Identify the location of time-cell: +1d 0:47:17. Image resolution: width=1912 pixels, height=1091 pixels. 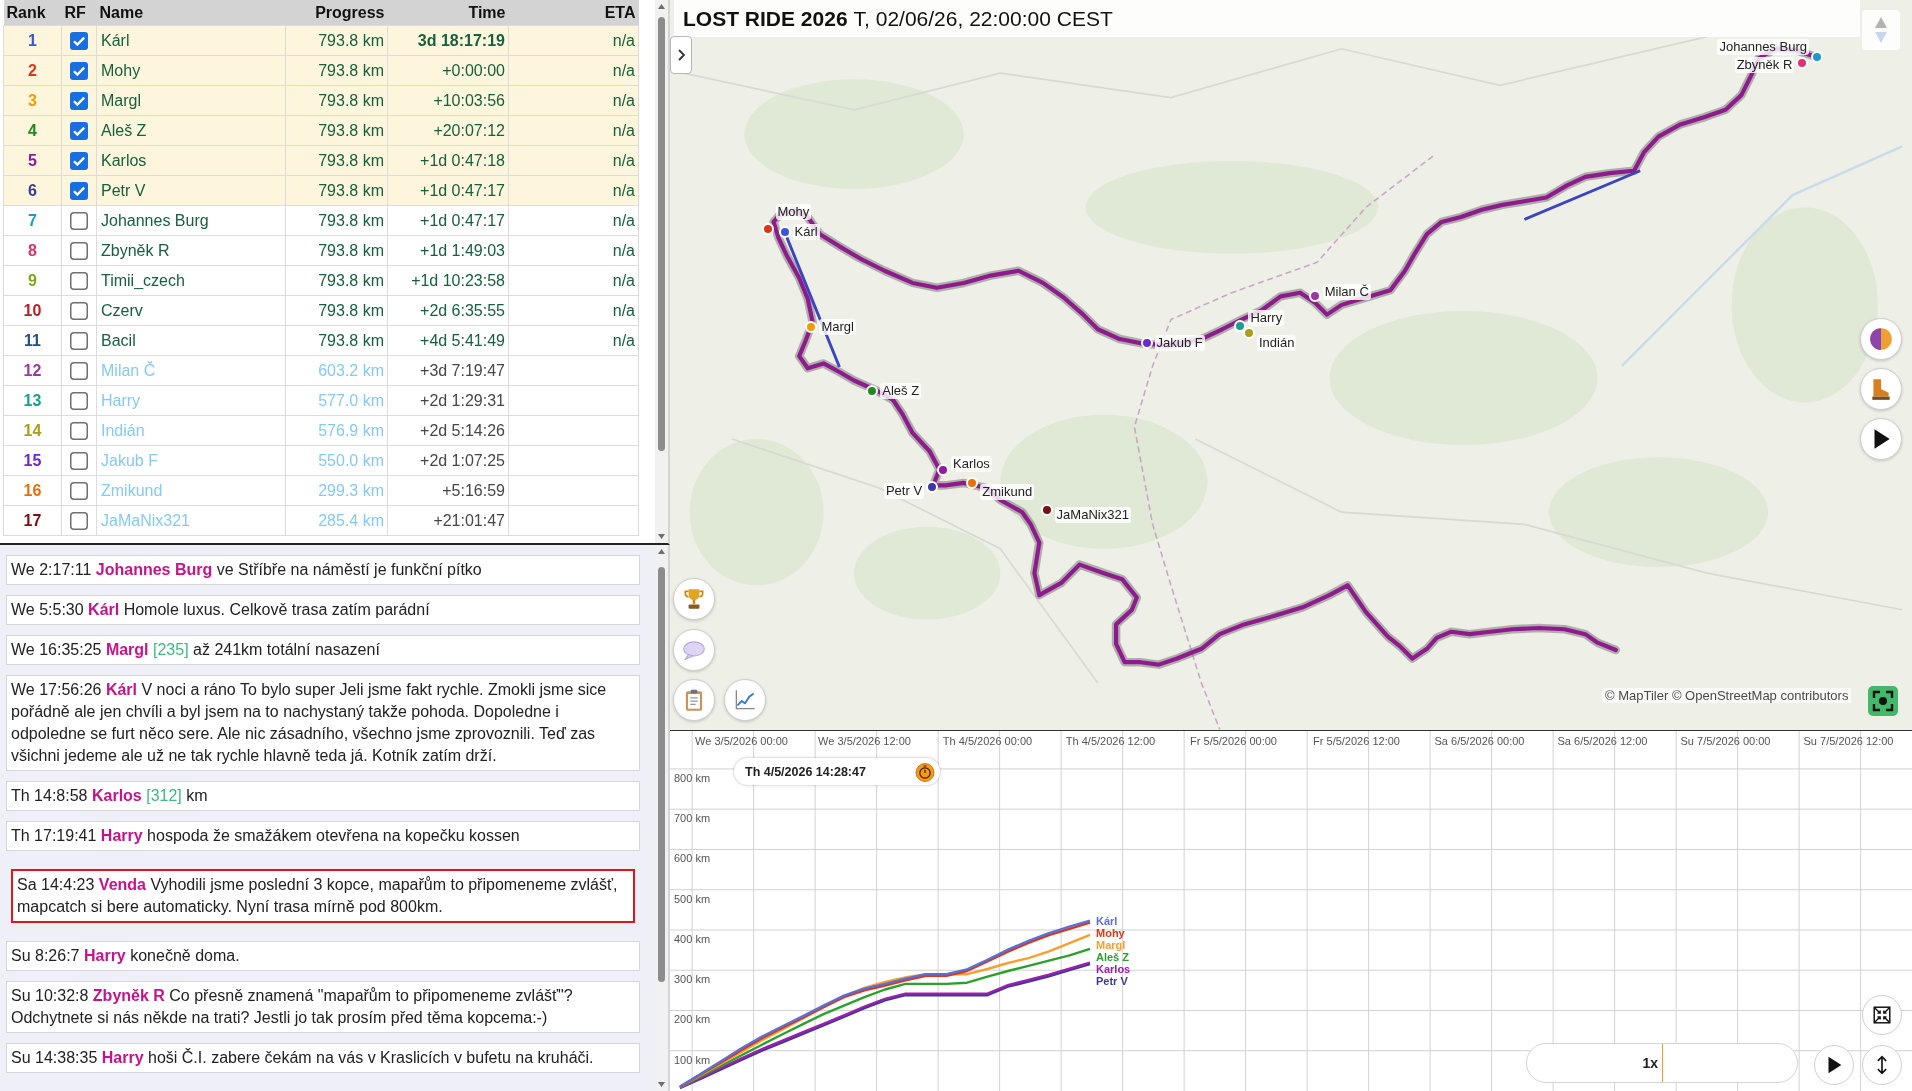
(448, 190).